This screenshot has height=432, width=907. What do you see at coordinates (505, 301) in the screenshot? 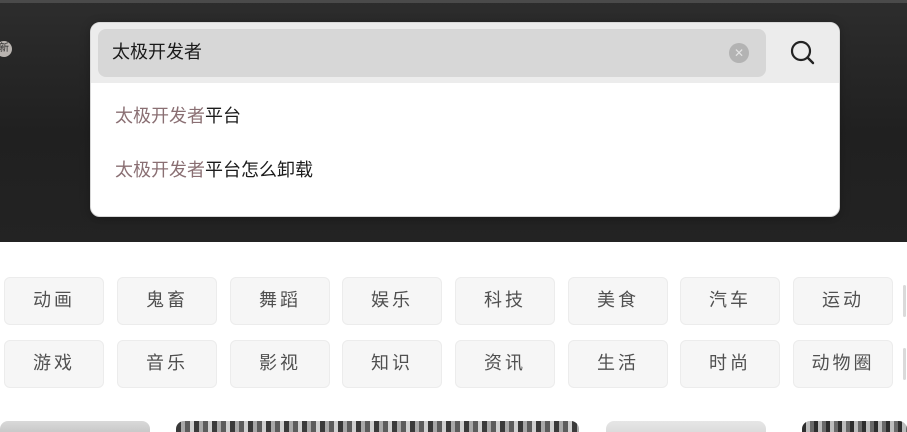
I see `category-tech: 科技` at bounding box center [505, 301].